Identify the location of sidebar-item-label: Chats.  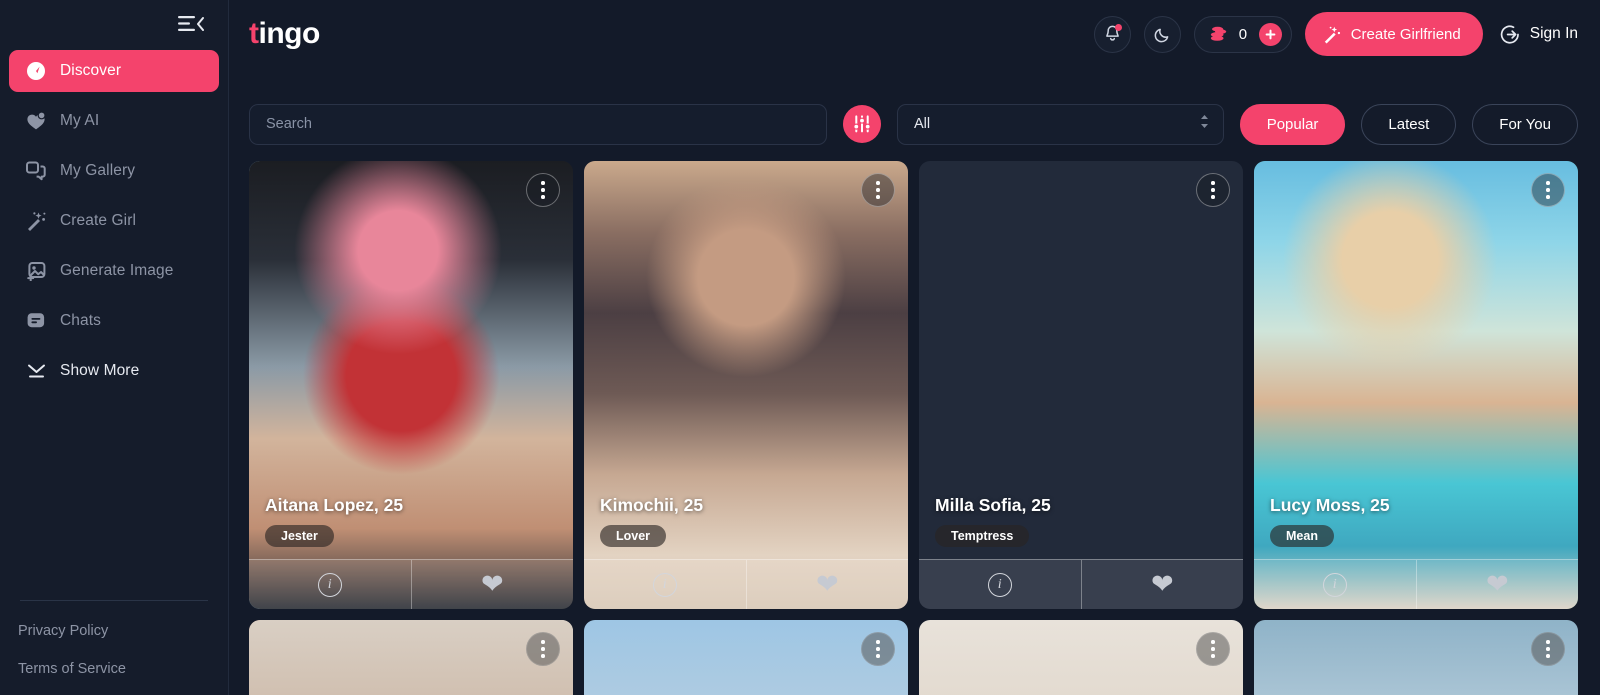
(80, 321).